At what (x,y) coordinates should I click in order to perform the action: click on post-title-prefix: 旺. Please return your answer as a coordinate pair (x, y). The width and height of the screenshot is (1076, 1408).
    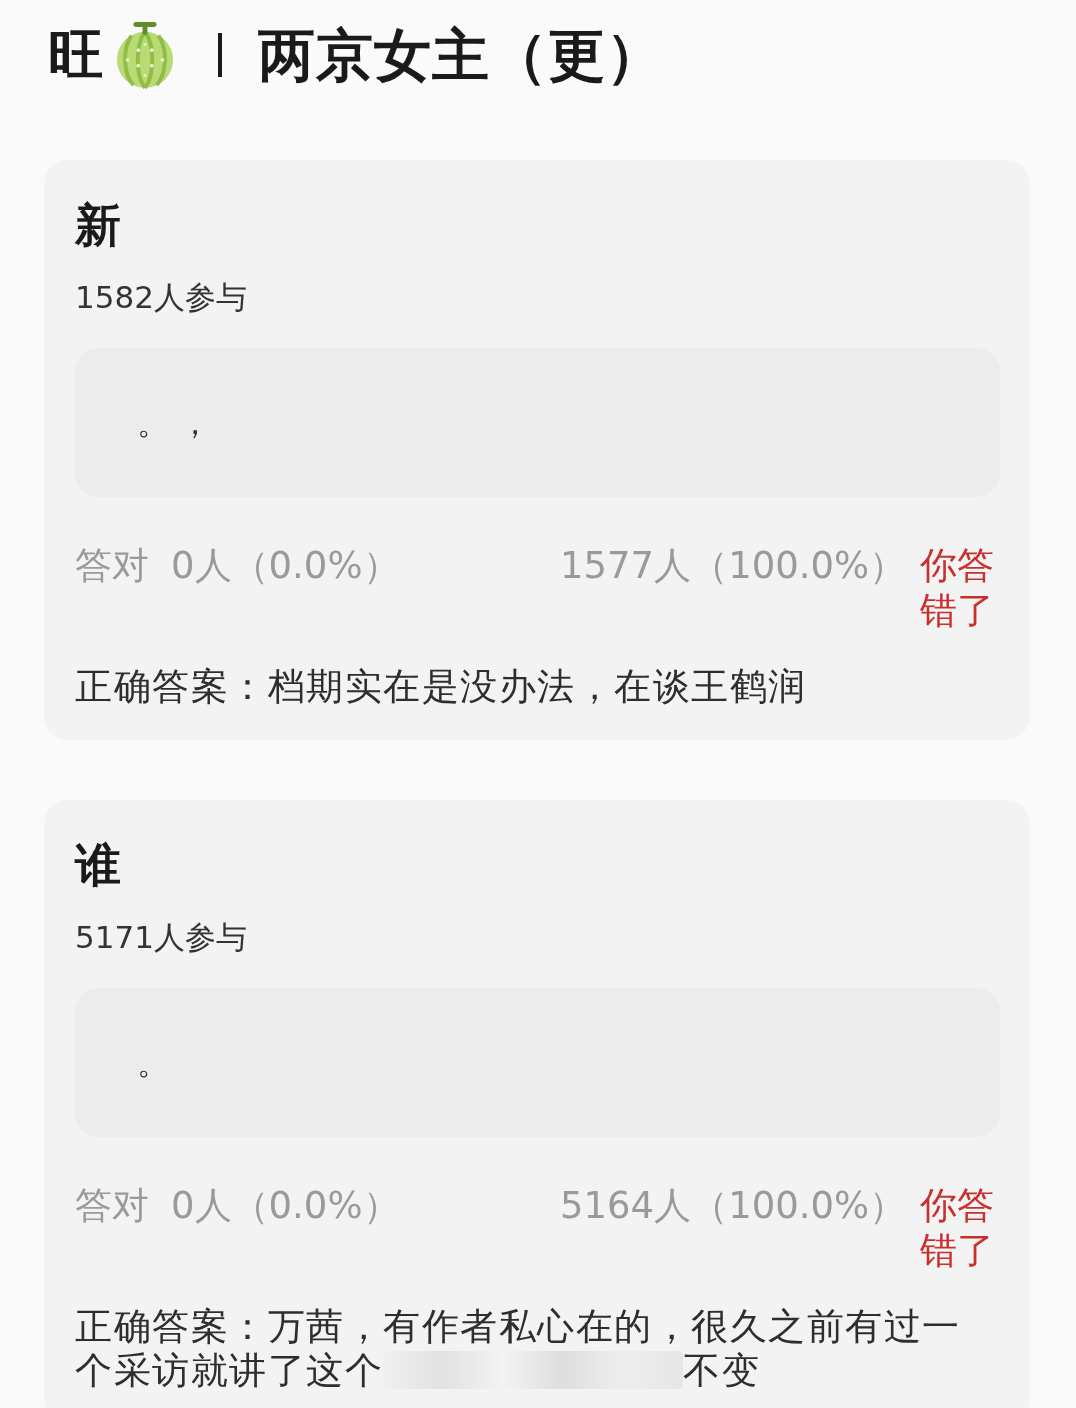
    Looking at the image, I should click on (76, 55).